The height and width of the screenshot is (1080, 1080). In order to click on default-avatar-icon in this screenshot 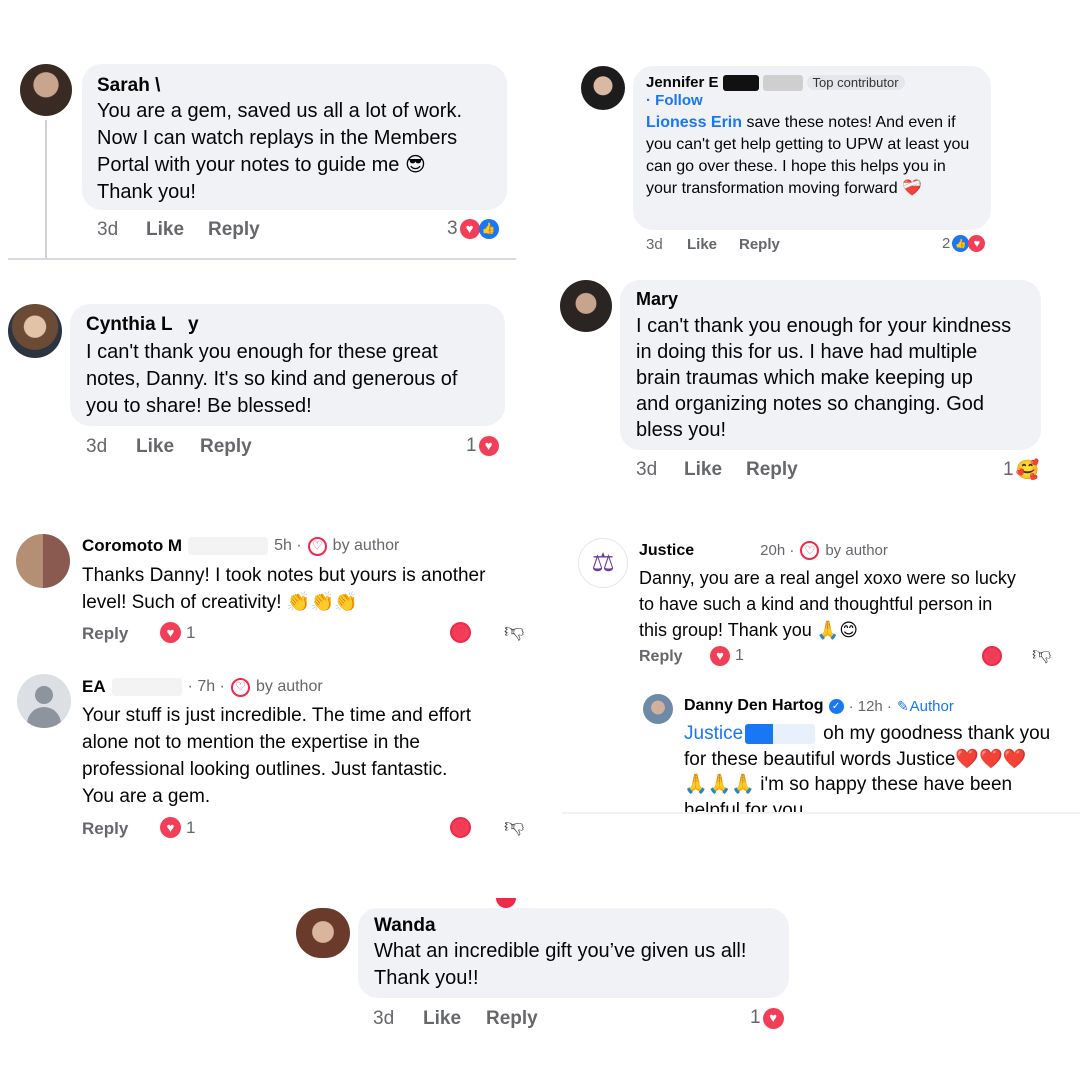, I will do `click(44, 695)`.